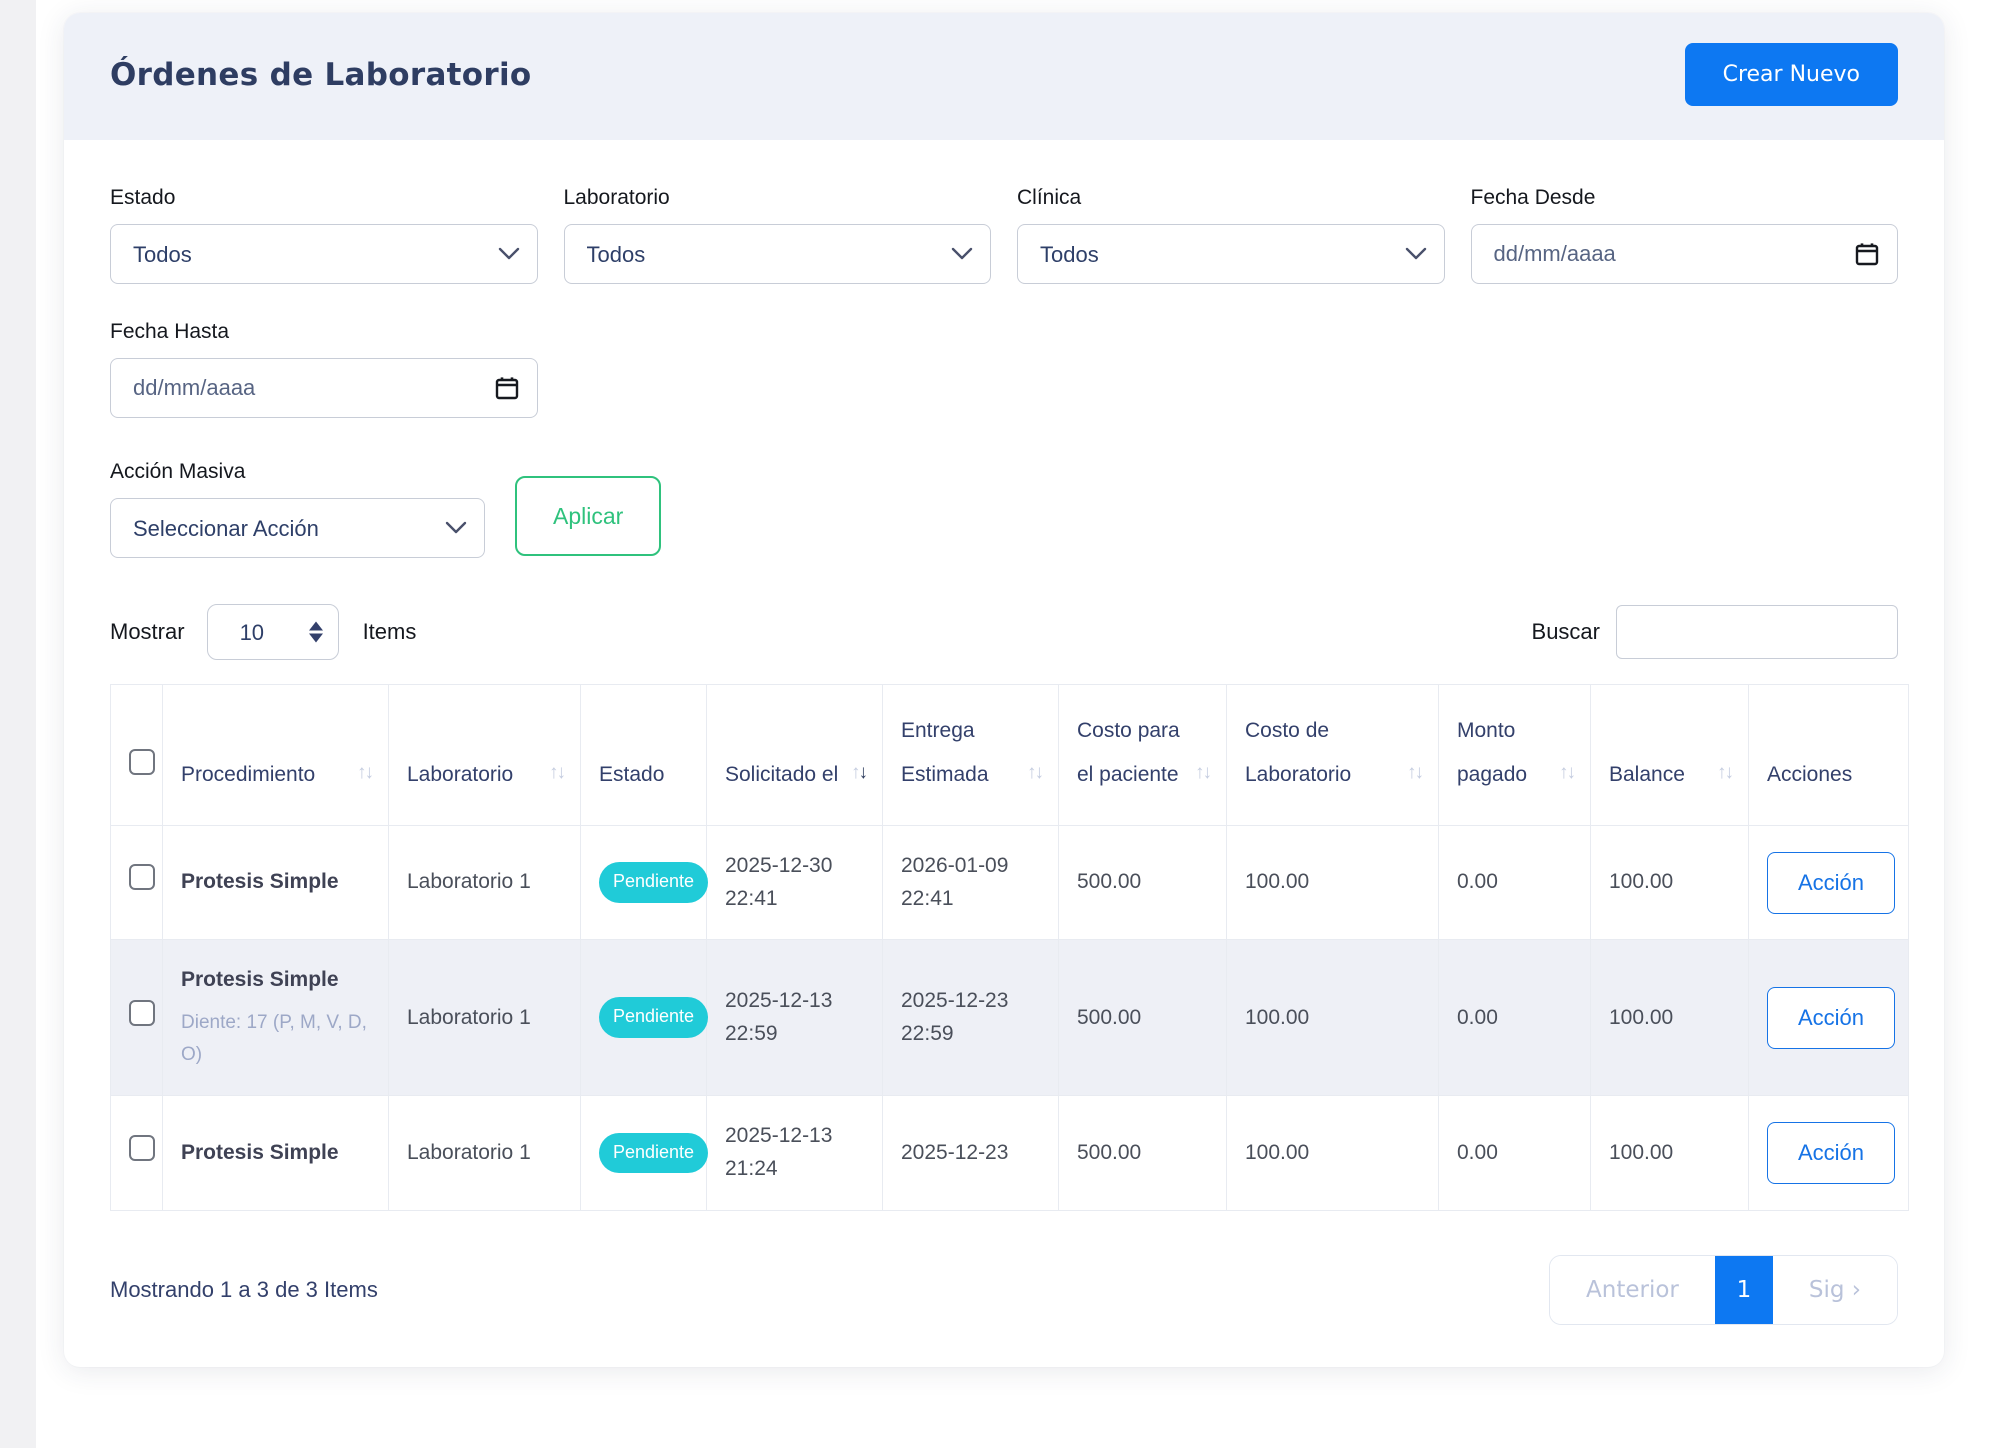 This screenshot has width=2000, height=1448. I want to click on items-label: Items, so click(389, 631).